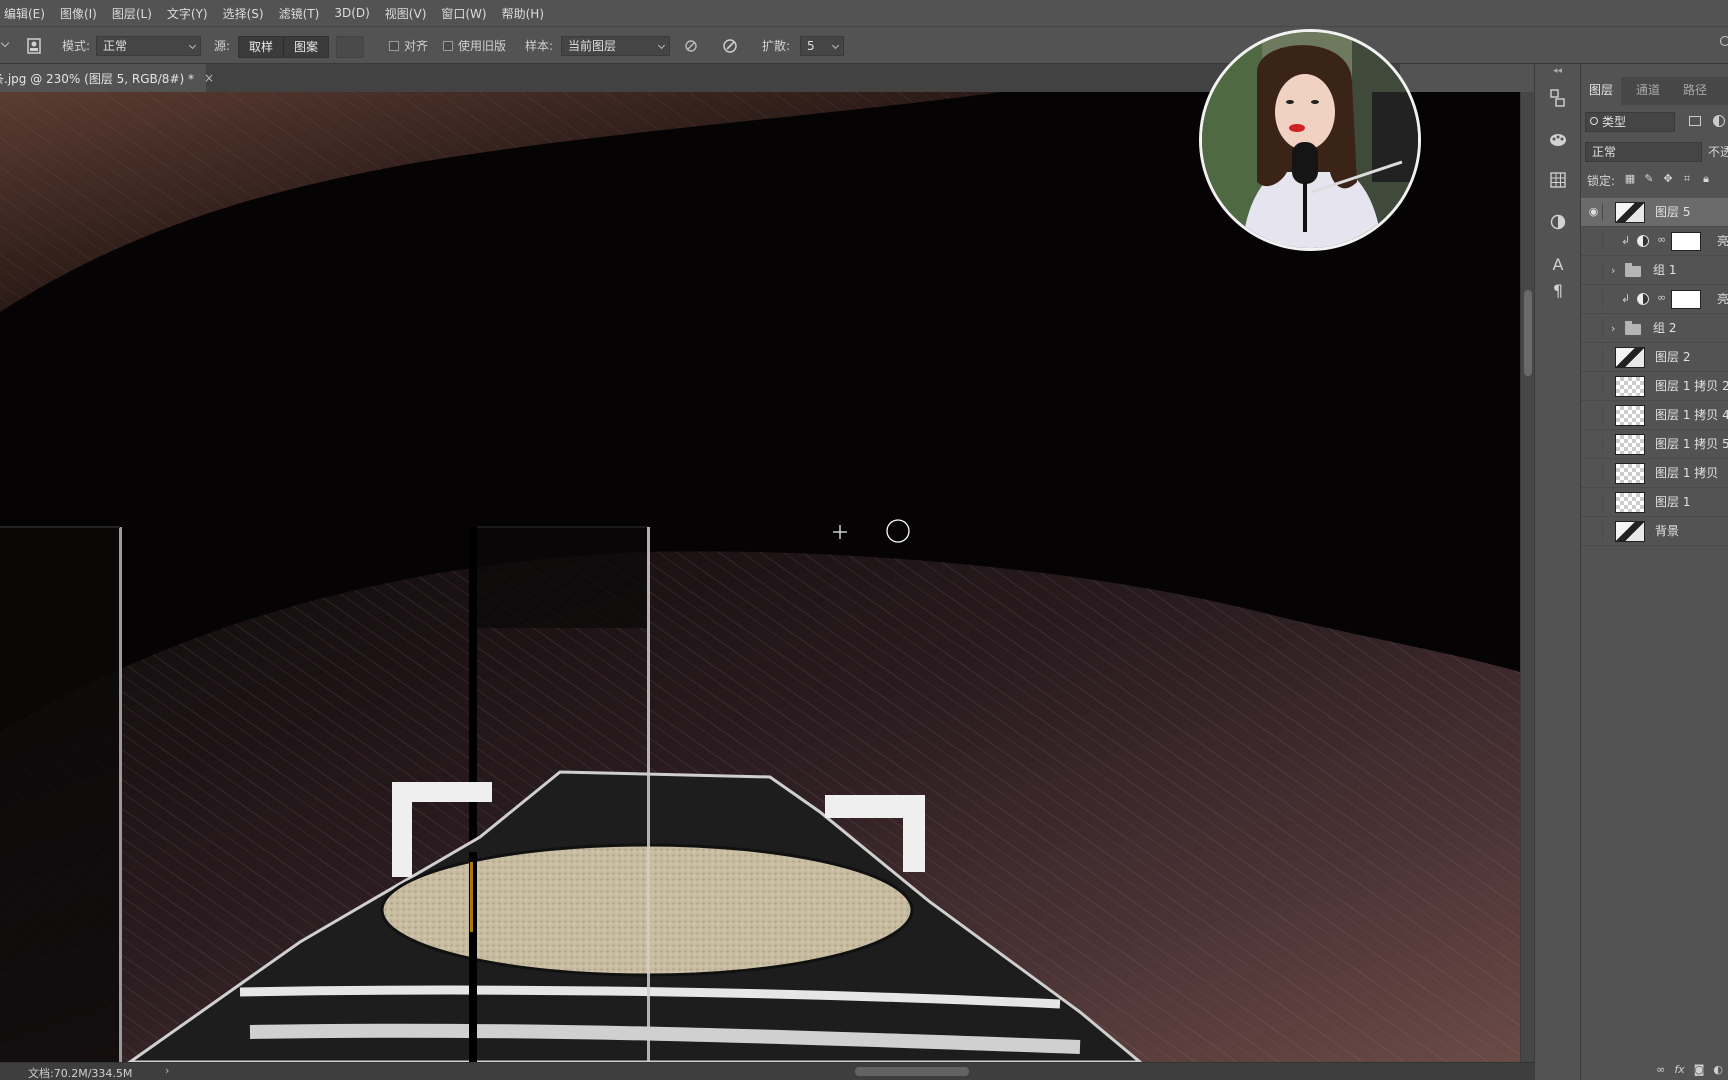  Describe the element at coordinates (1718, 152) in the screenshot. I see `opacity-label: 不透` at that location.